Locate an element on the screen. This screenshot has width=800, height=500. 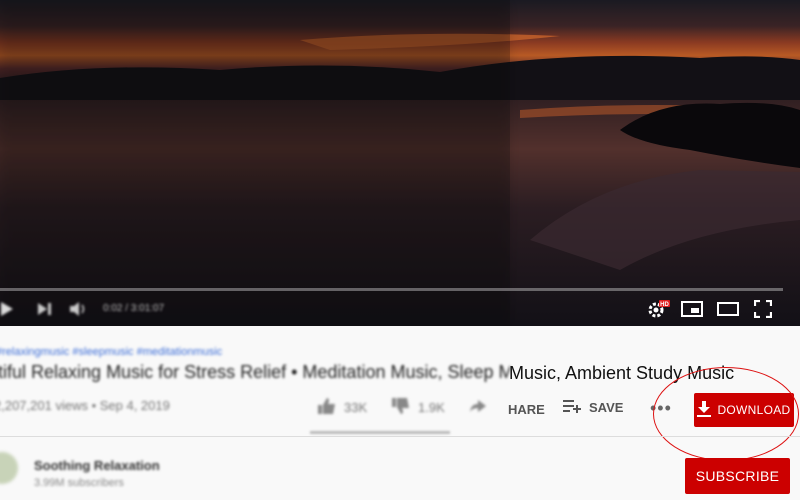
volume-icon is located at coordinates (80, 309).